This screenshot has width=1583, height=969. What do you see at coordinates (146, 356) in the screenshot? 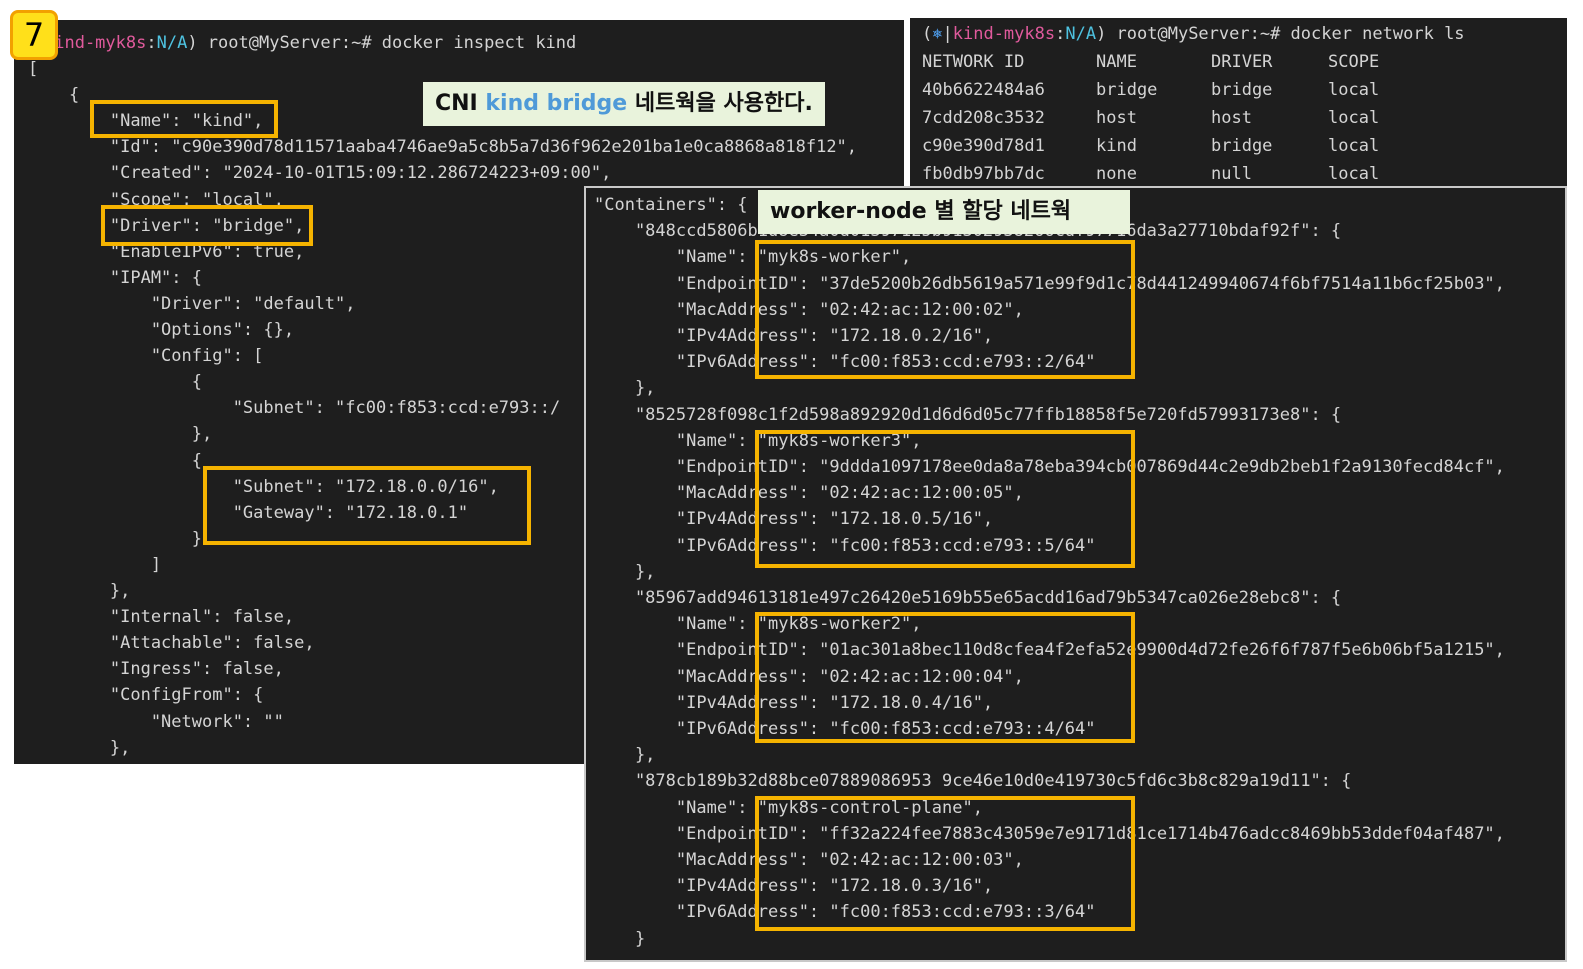
I see `inspect-line: "Config": [` at bounding box center [146, 356].